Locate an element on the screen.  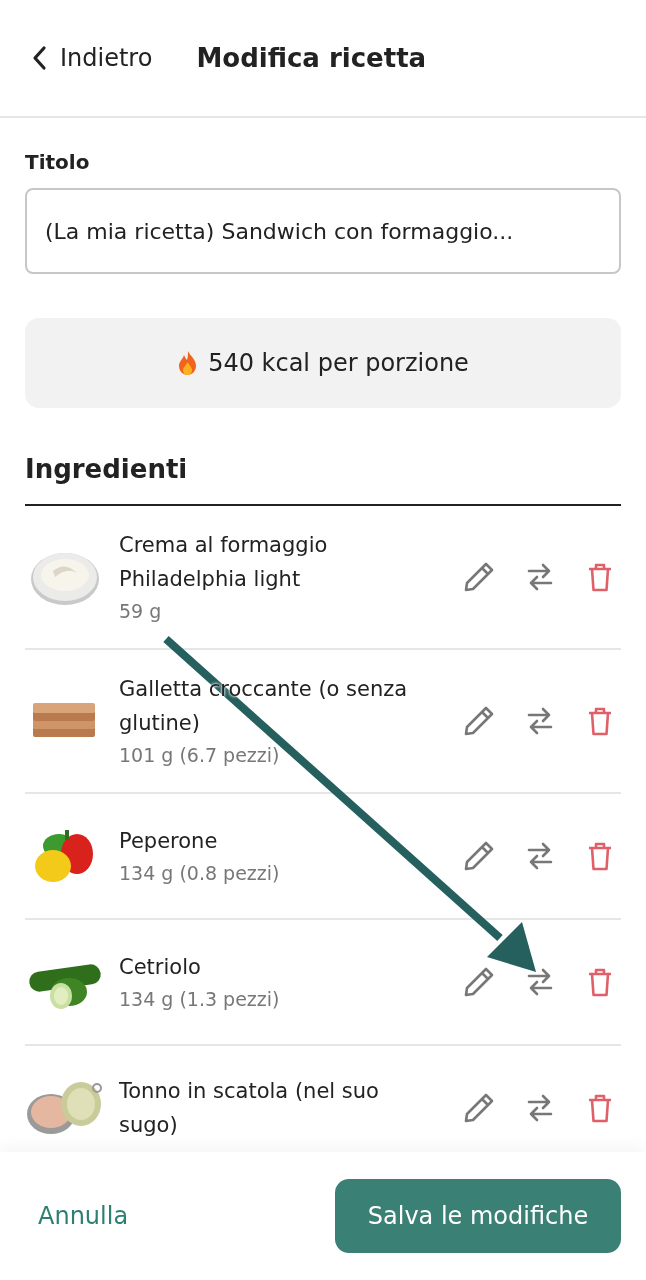
ingredient-amount: 134 g (0.8 pezzi) is located at coordinates (200, 873).